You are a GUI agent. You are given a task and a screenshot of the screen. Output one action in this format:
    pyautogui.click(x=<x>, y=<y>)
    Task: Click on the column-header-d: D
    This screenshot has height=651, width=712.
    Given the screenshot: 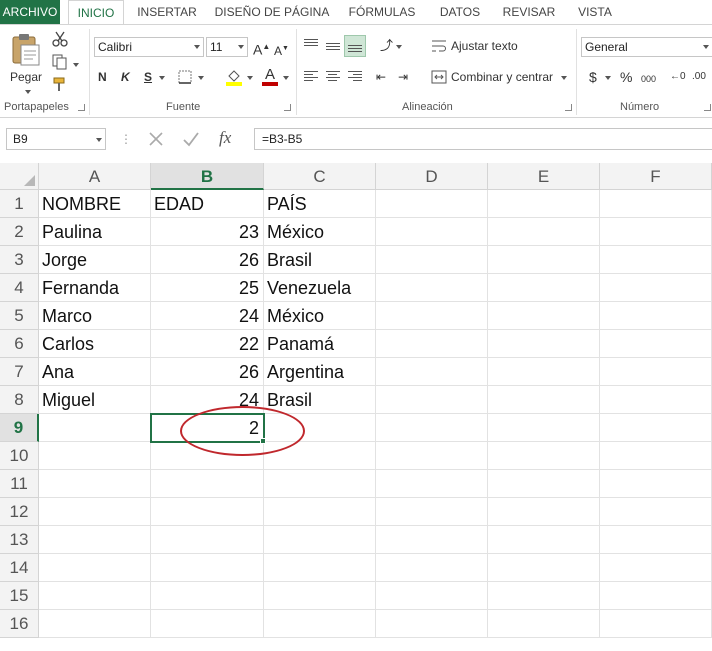 What is the action you would take?
    pyautogui.click(x=432, y=176)
    